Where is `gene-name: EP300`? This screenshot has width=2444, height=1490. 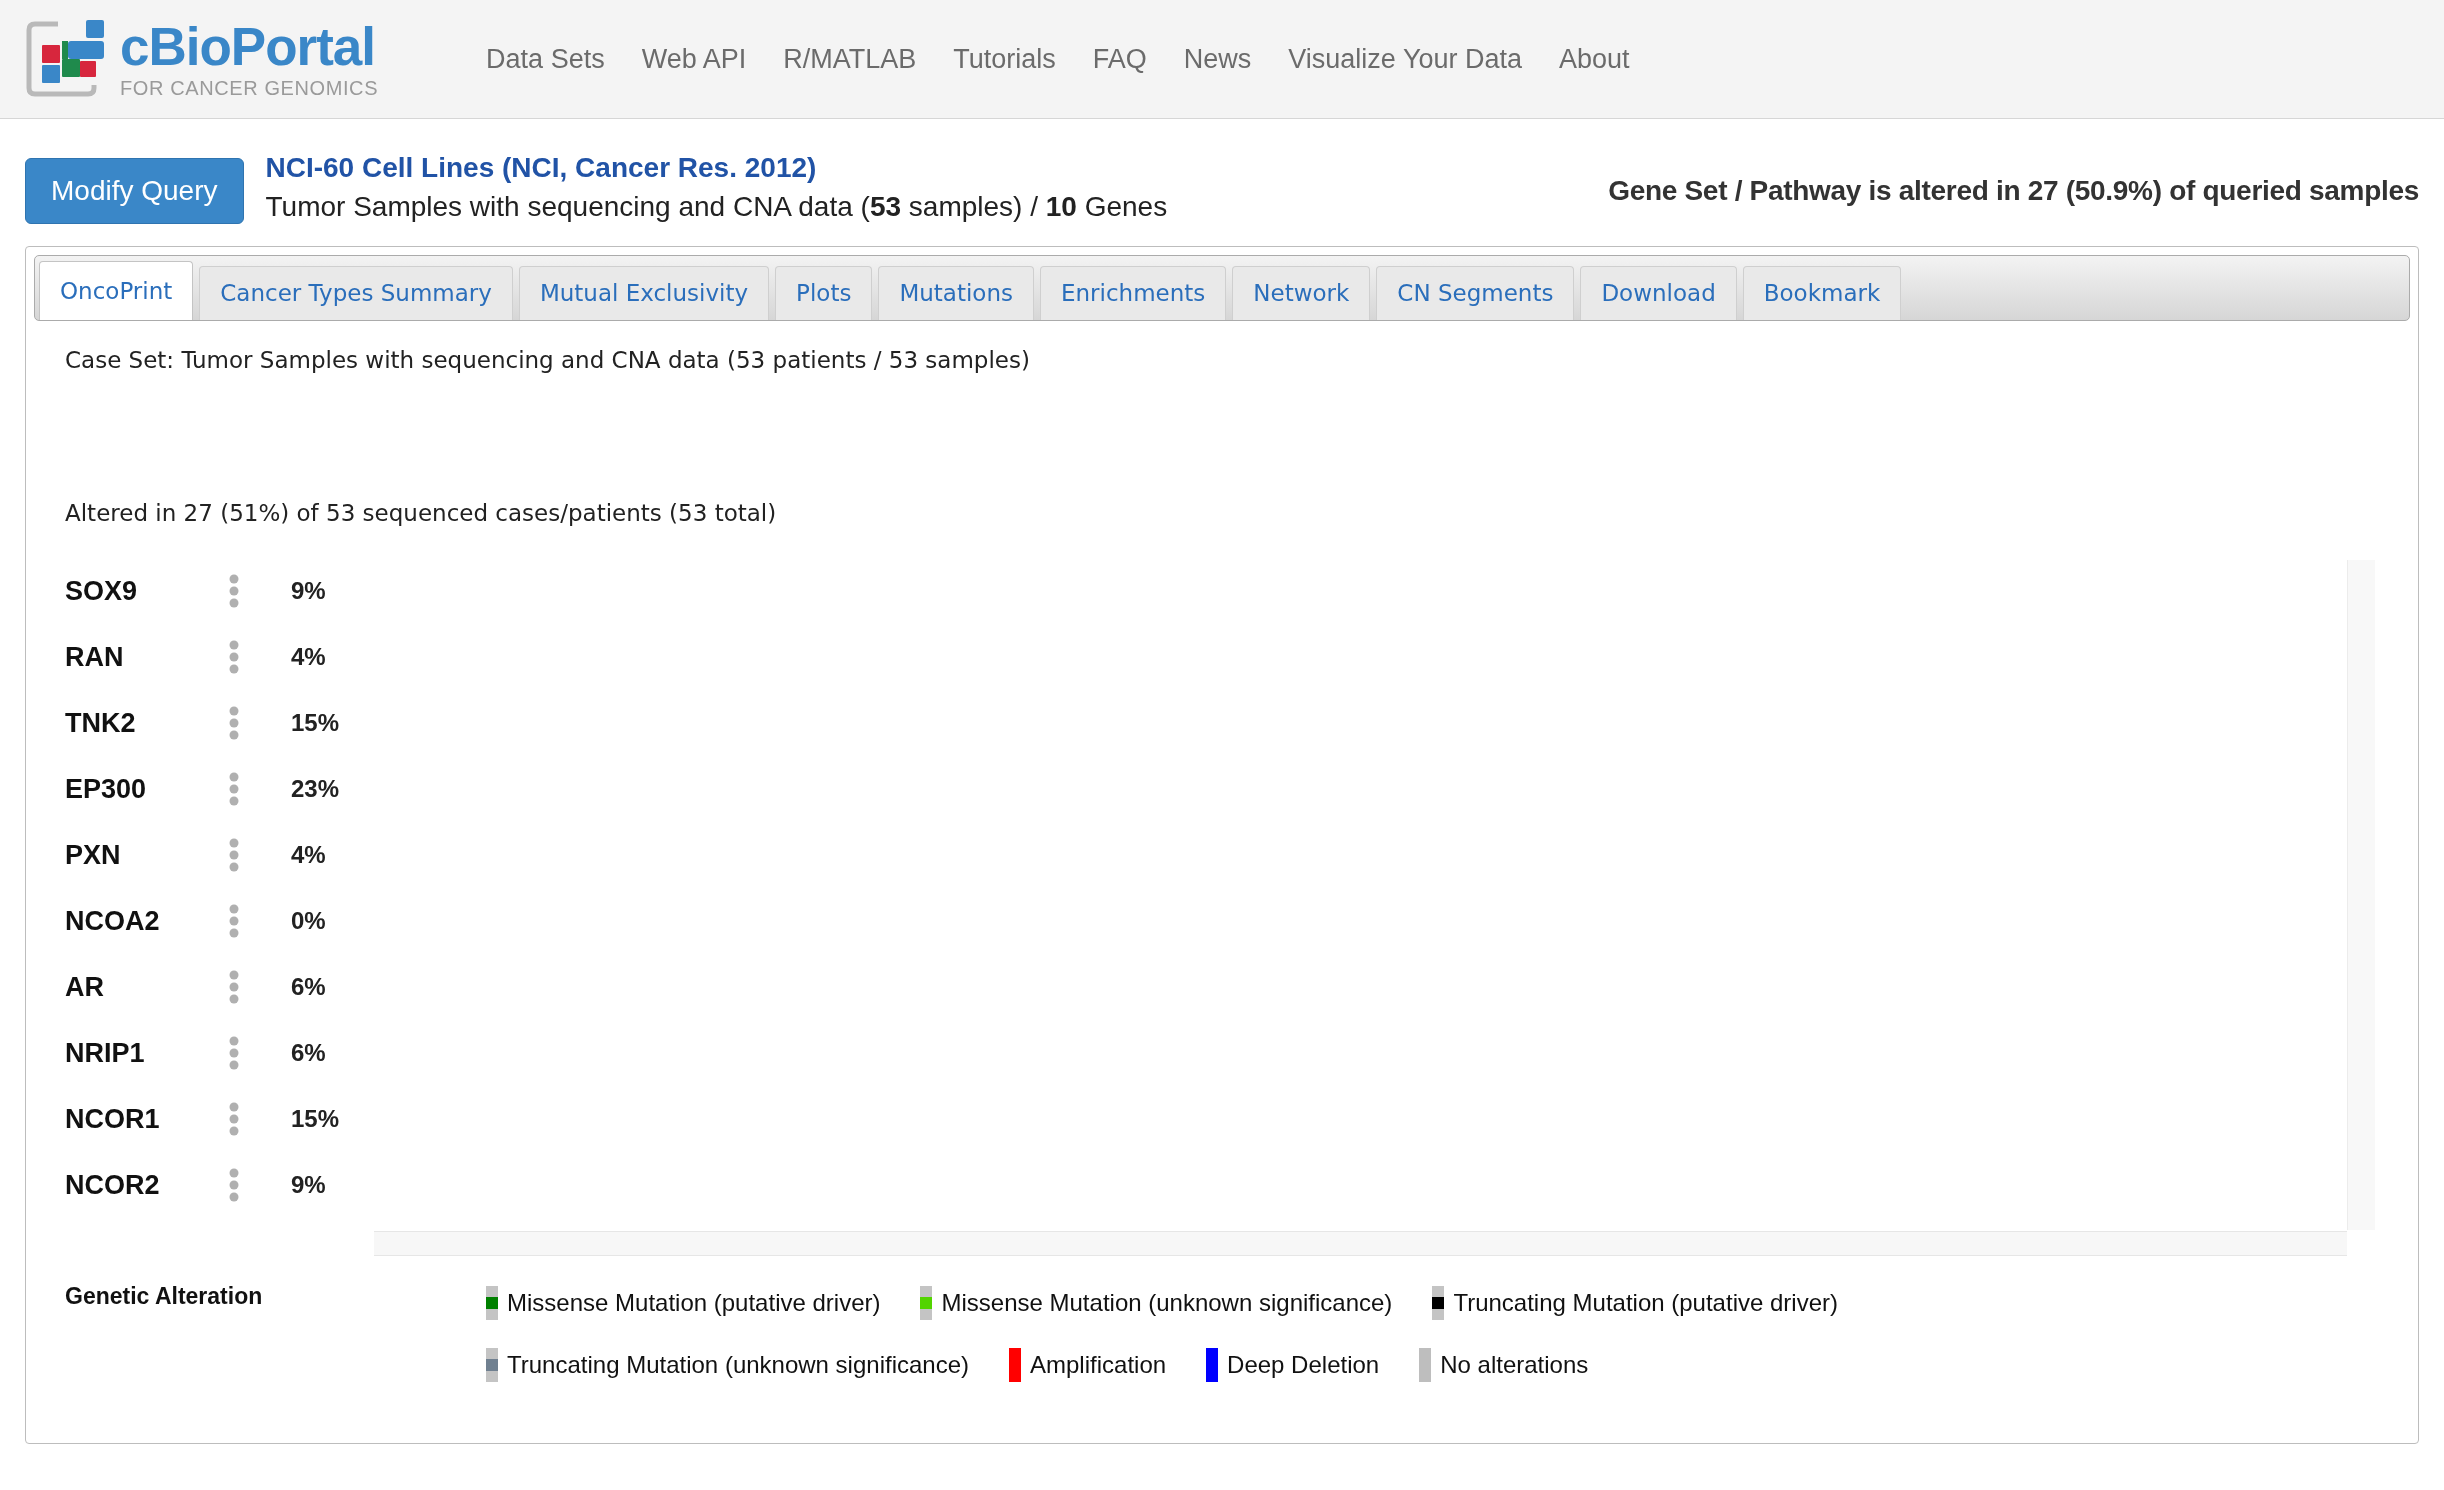 gene-name: EP300 is located at coordinates (106, 789).